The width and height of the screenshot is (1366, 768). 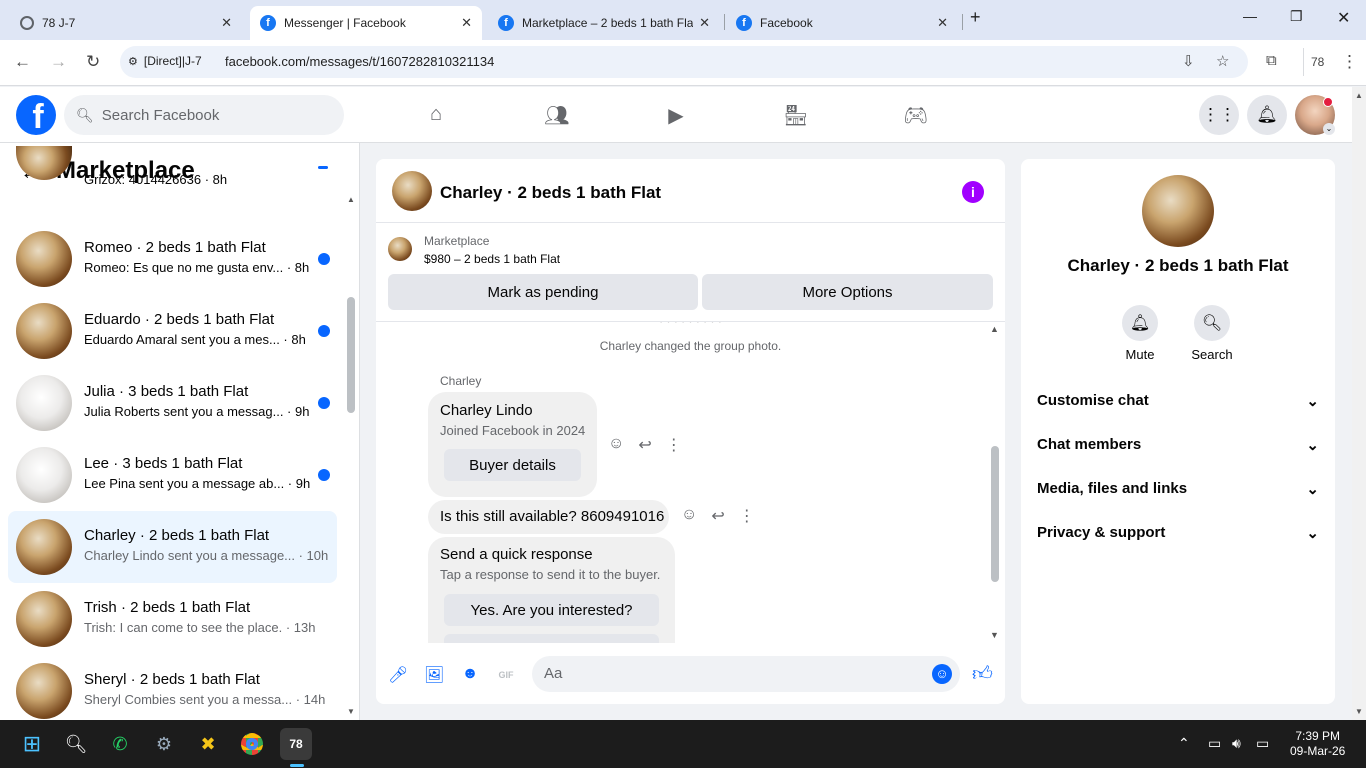 What do you see at coordinates (1349, 62) in the screenshot?
I see `menu-dots-icon: ⋮` at bounding box center [1349, 62].